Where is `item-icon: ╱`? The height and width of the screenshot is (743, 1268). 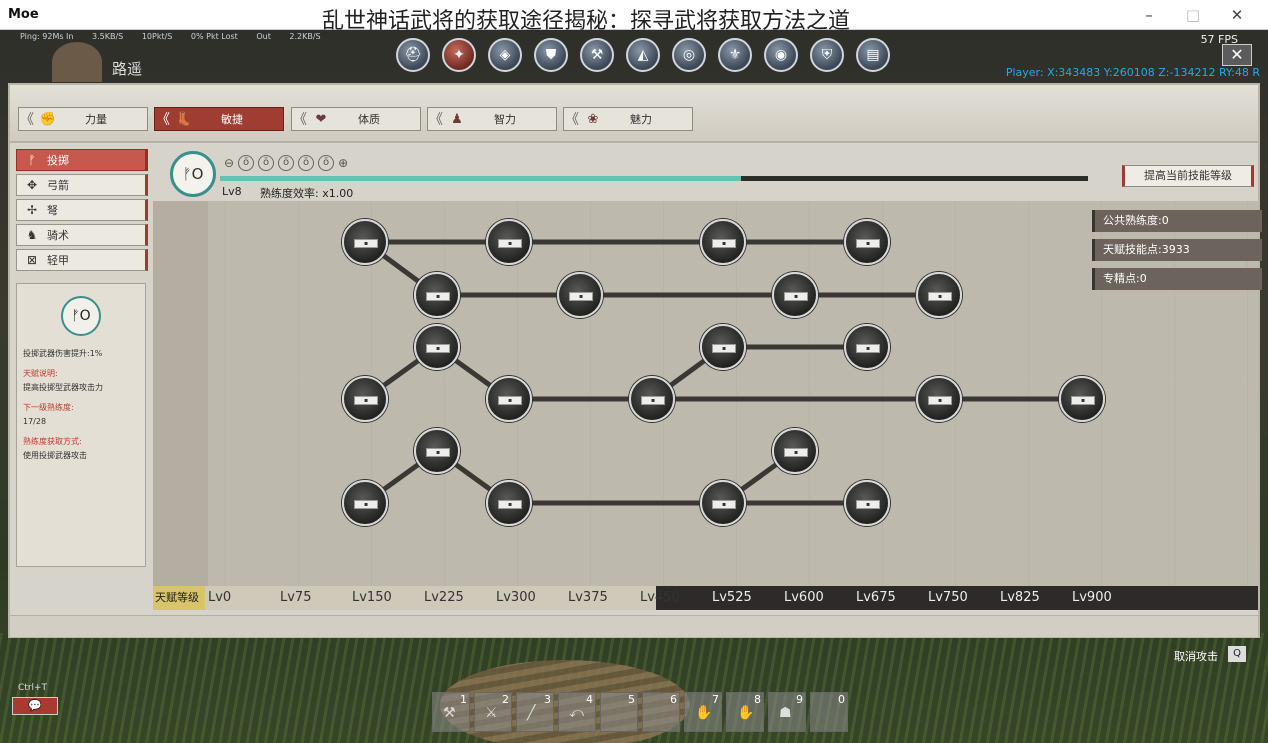 item-icon: ╱ is located at coordinates (531, 713).